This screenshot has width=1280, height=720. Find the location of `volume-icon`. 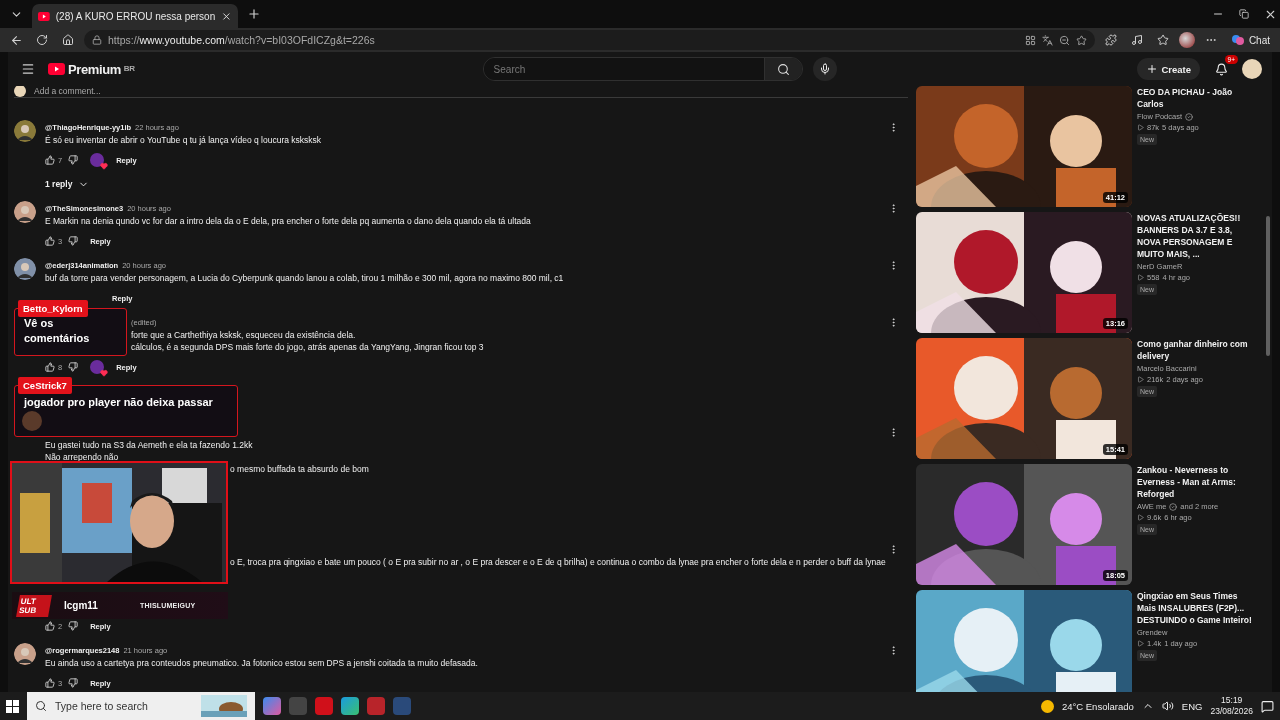

volume-icon is located at coordinates (1167, 706).